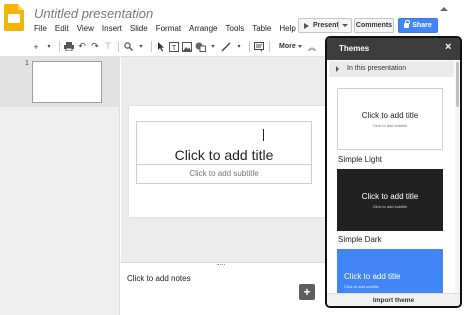  I want to click on present-label: Present, so click(326, 25).